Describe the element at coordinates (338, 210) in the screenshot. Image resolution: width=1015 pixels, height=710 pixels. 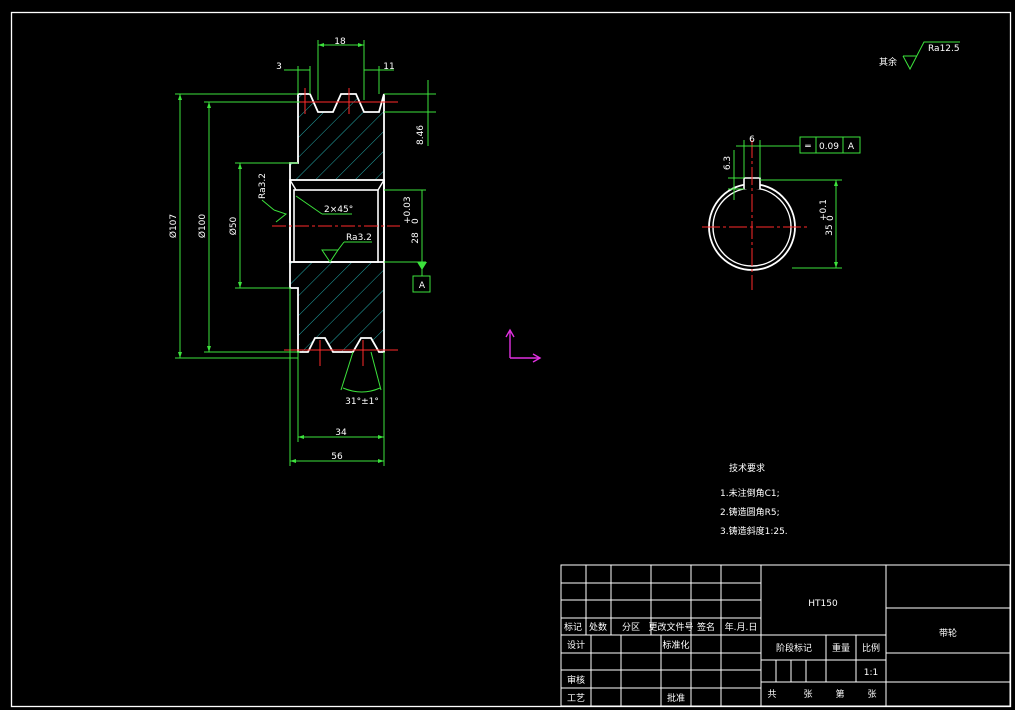
I see `dim-chamfer: 2×45°` at that location.